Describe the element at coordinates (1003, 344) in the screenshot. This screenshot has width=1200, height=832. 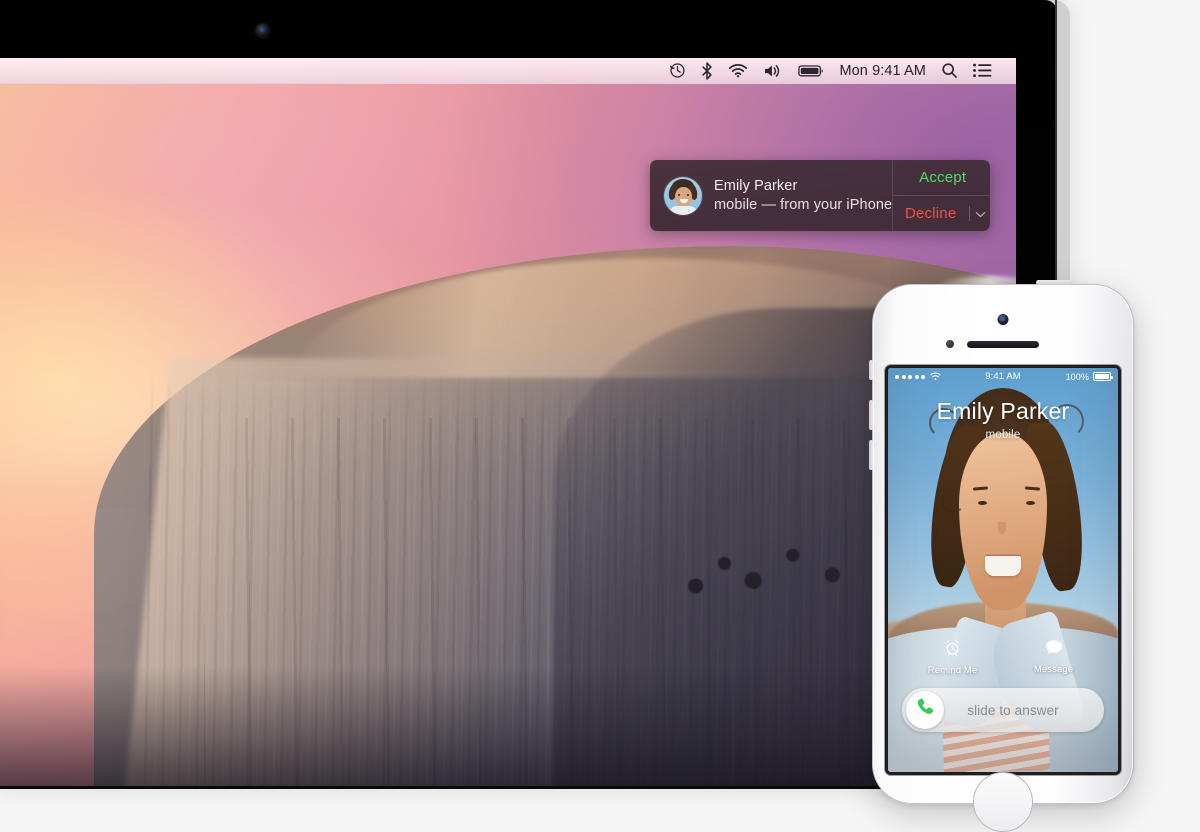
I see `earpiece-speaker-icon` at that location.